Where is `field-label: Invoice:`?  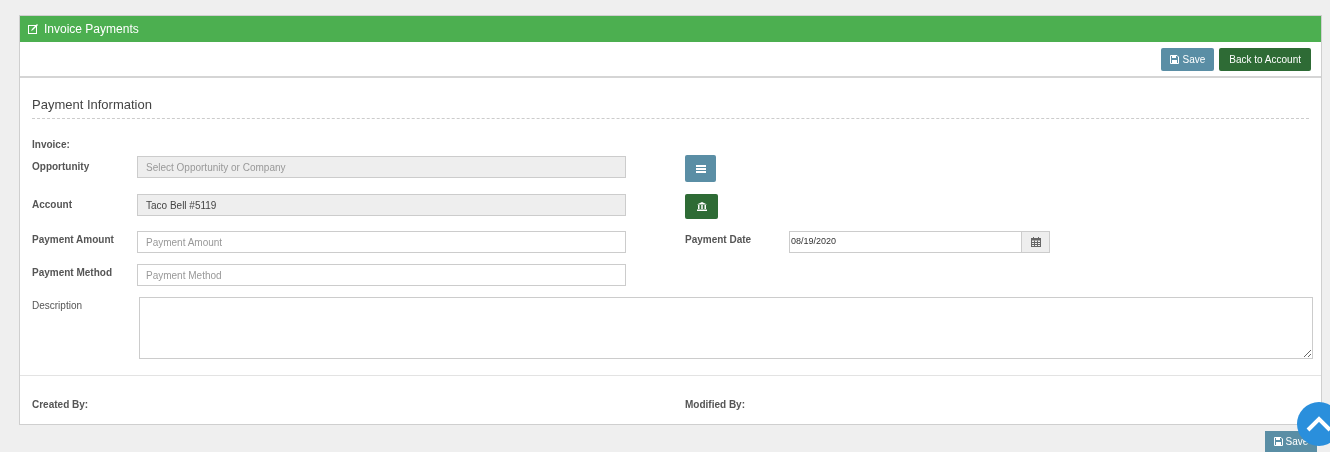 field-label: Invoice: is located at coordinates (51, 144).